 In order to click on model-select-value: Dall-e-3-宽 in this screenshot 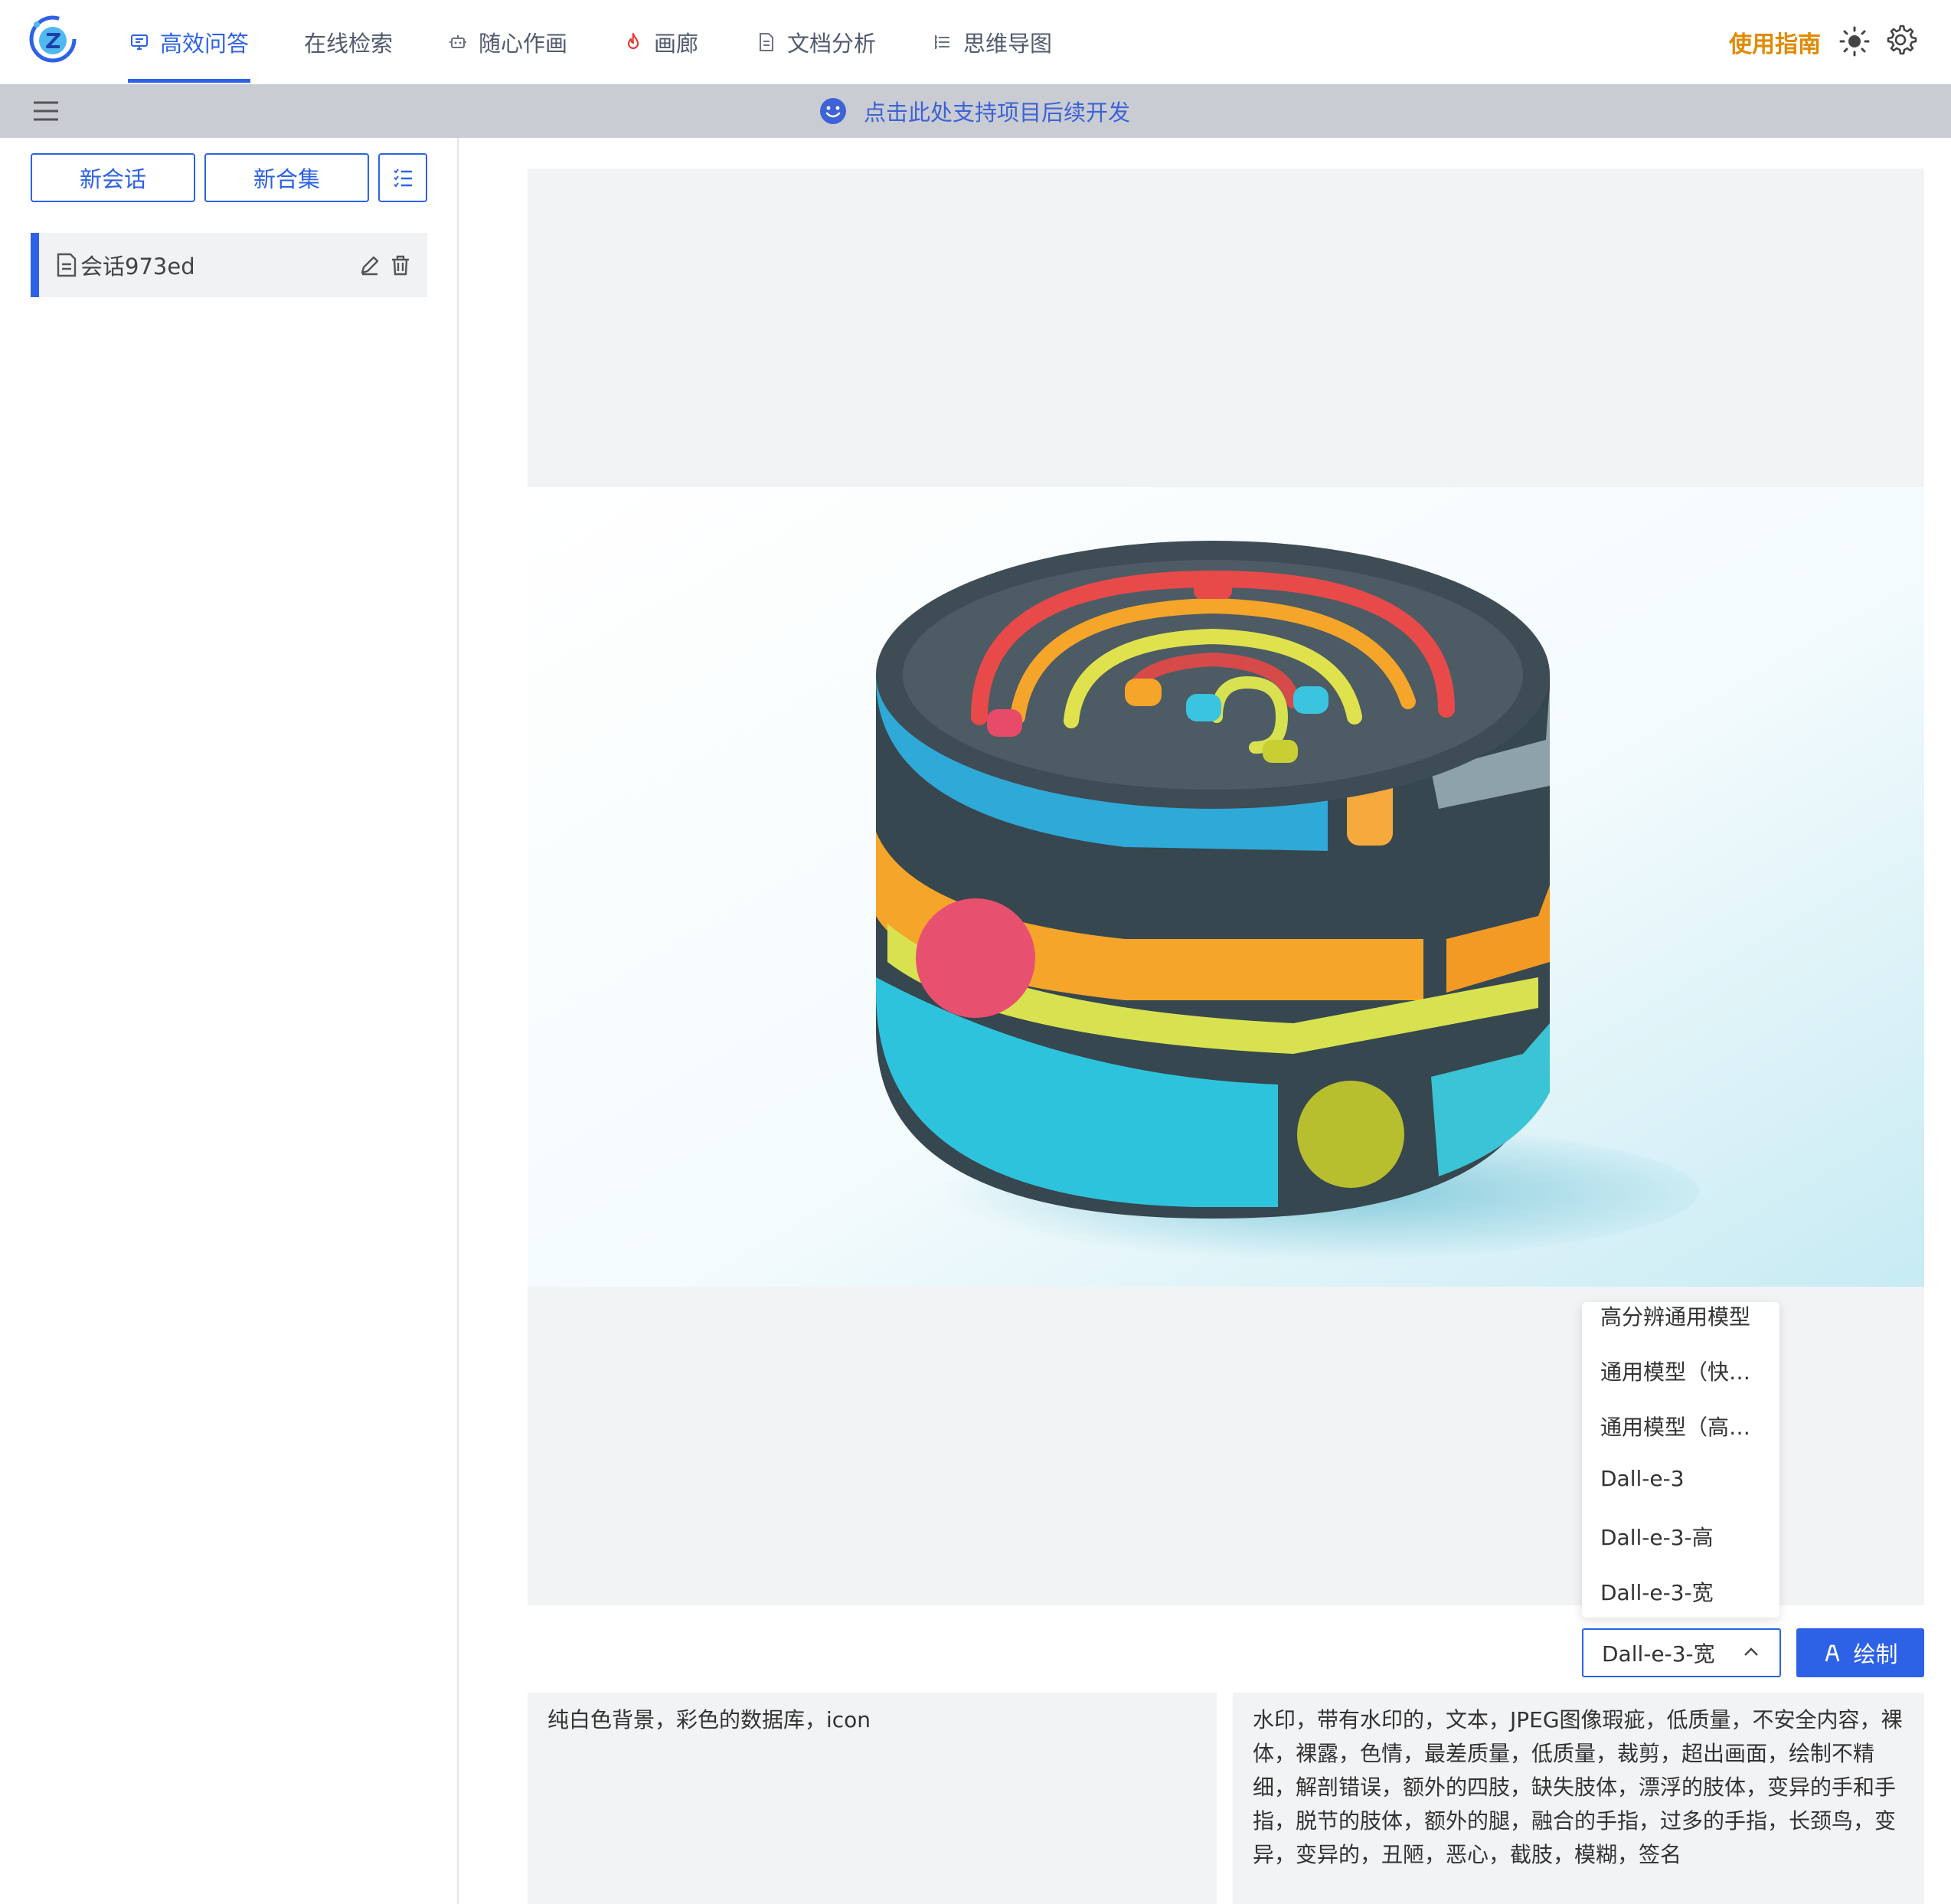, I will do `click(1658, 1654)`.